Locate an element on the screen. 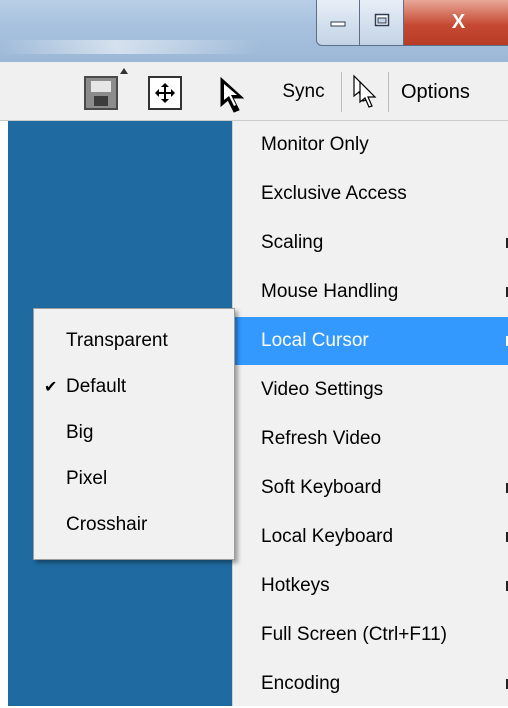 This screenshot has width=508, height=708. fit-screen-icon is located at coordinates (165, 93).